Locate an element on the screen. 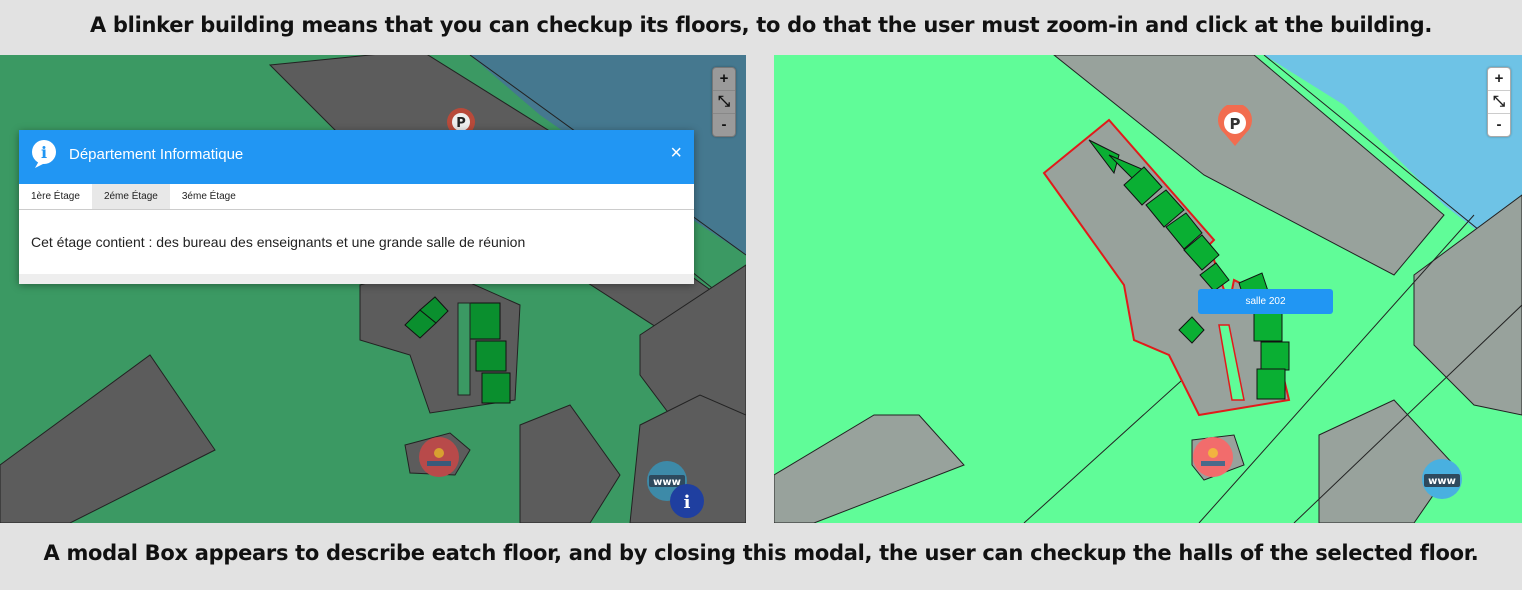 The image size is (1522, 590). modal-footer is located at coordinates (356, 279).